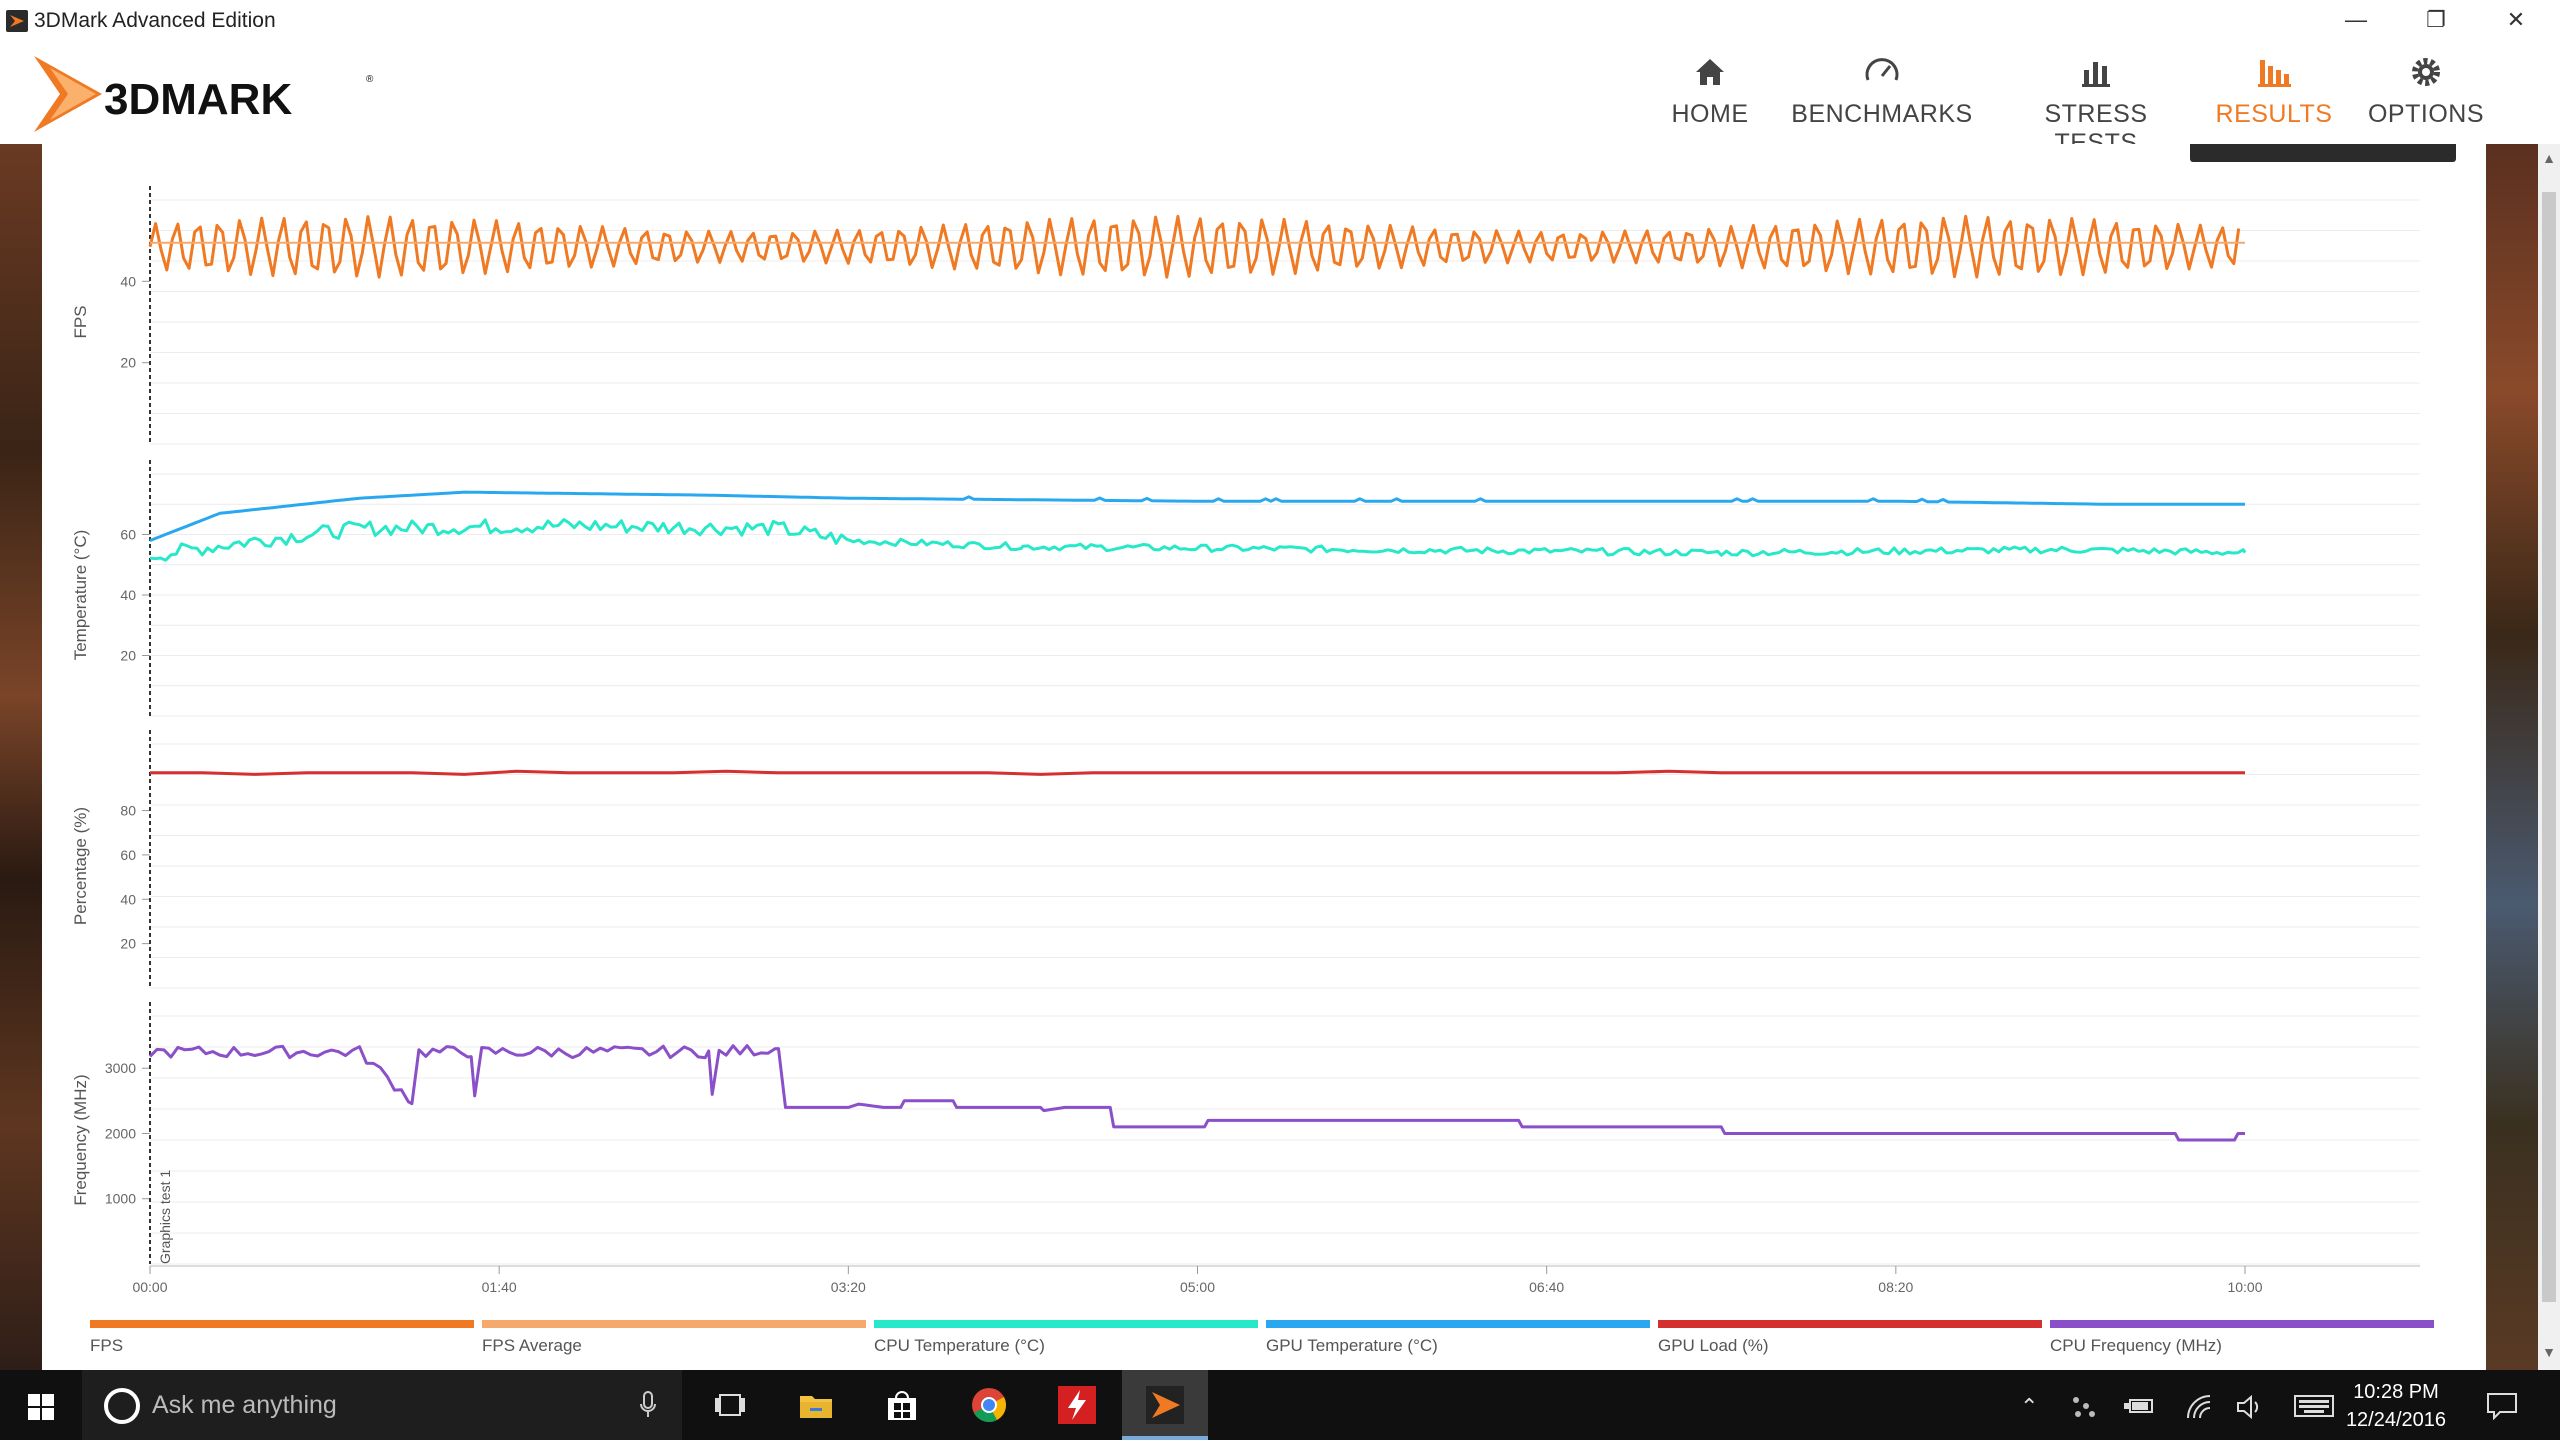  What do you see at coordinates (128, 855) in the screenshot?
I see `y-tick-label: 60` at bounding box center [128, 855].